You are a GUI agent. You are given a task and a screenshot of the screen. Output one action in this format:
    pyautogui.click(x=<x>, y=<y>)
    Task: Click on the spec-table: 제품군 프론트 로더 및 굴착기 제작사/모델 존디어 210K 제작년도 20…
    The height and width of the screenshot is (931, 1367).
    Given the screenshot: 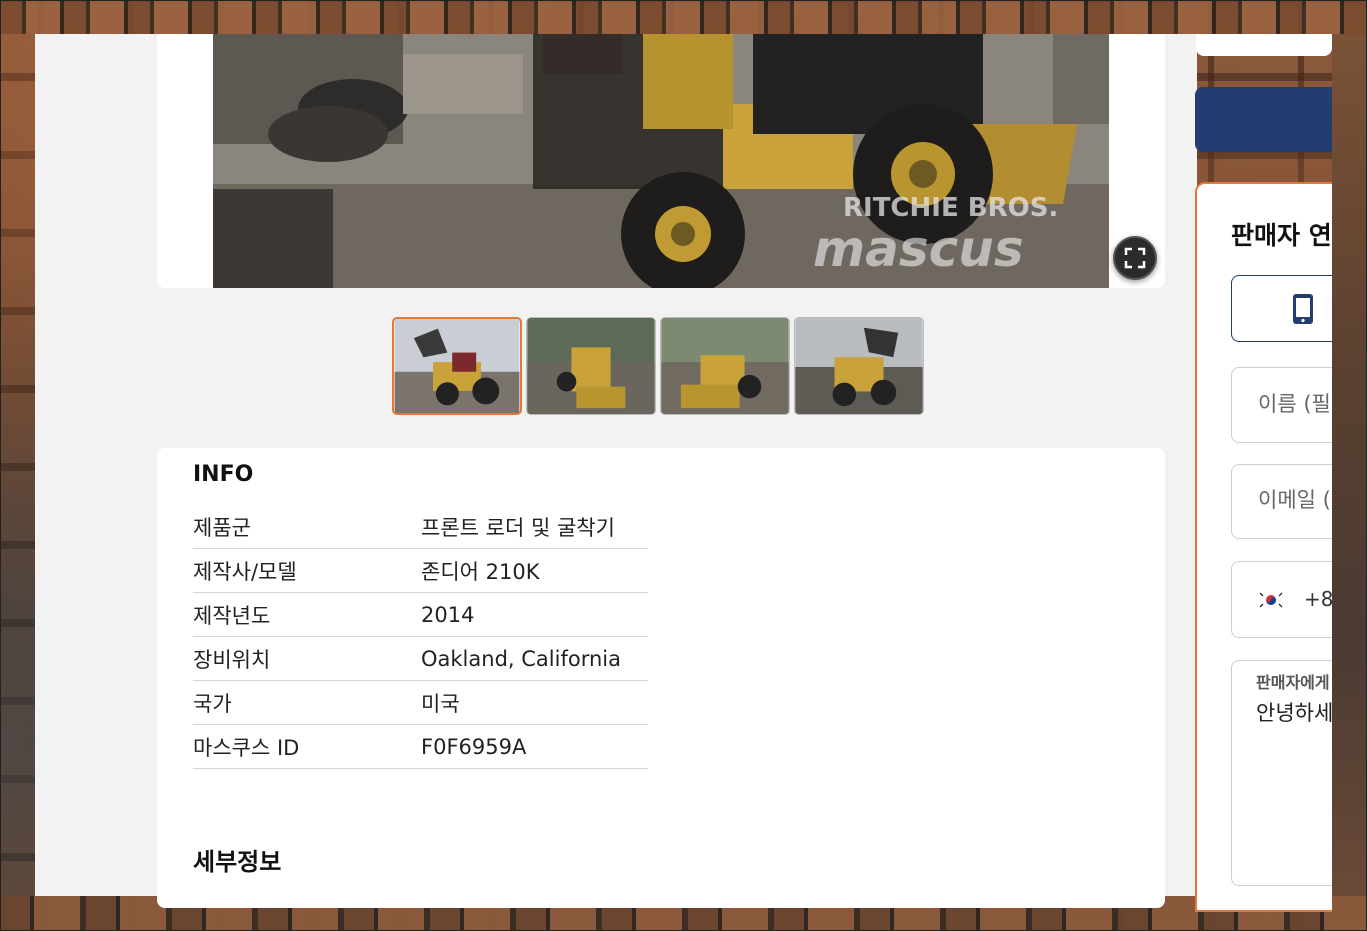 What is the action you would take?
    pyautogui.click(x=420, y=637)
    